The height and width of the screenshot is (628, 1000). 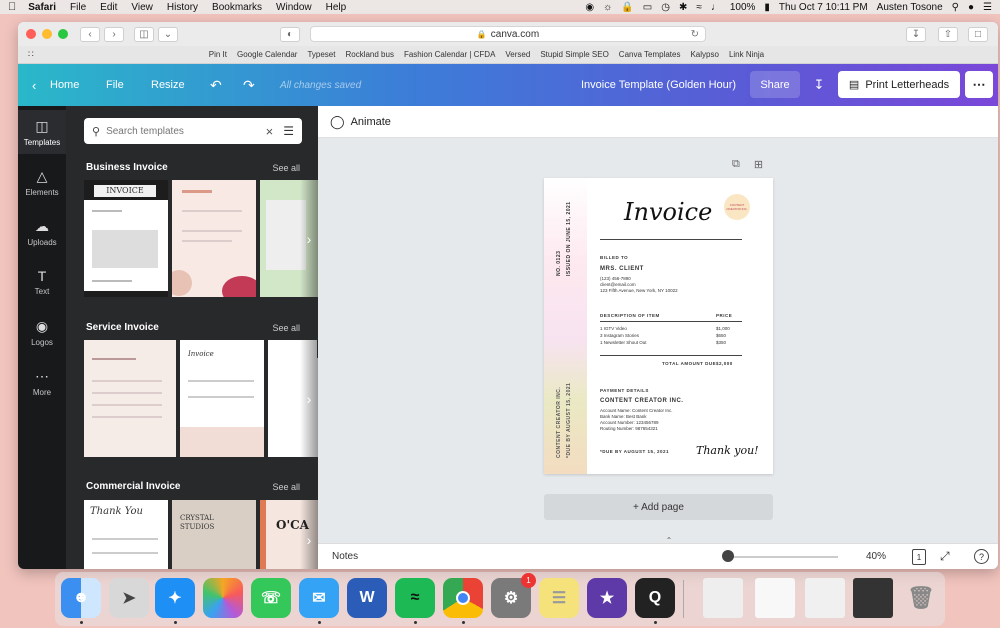 I want to click on add-page-icon: ⊞, so click(x=758, y=164).